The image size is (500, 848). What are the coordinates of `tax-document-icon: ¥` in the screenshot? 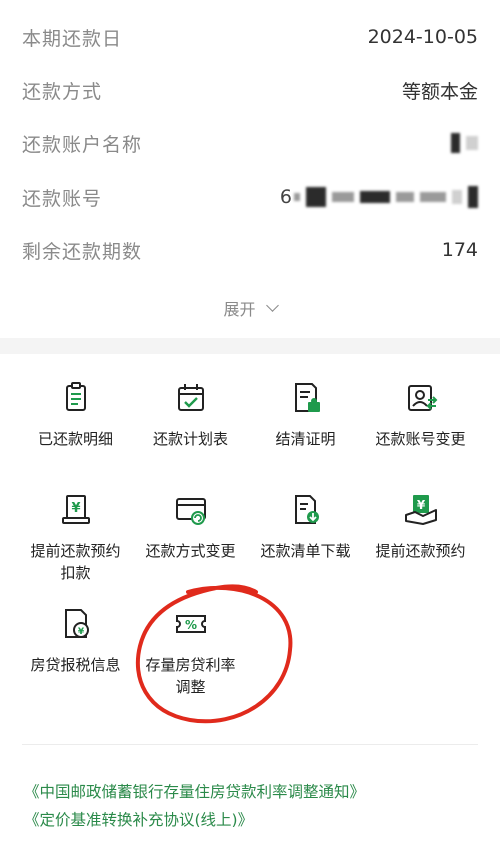 It's located at (76, 623).